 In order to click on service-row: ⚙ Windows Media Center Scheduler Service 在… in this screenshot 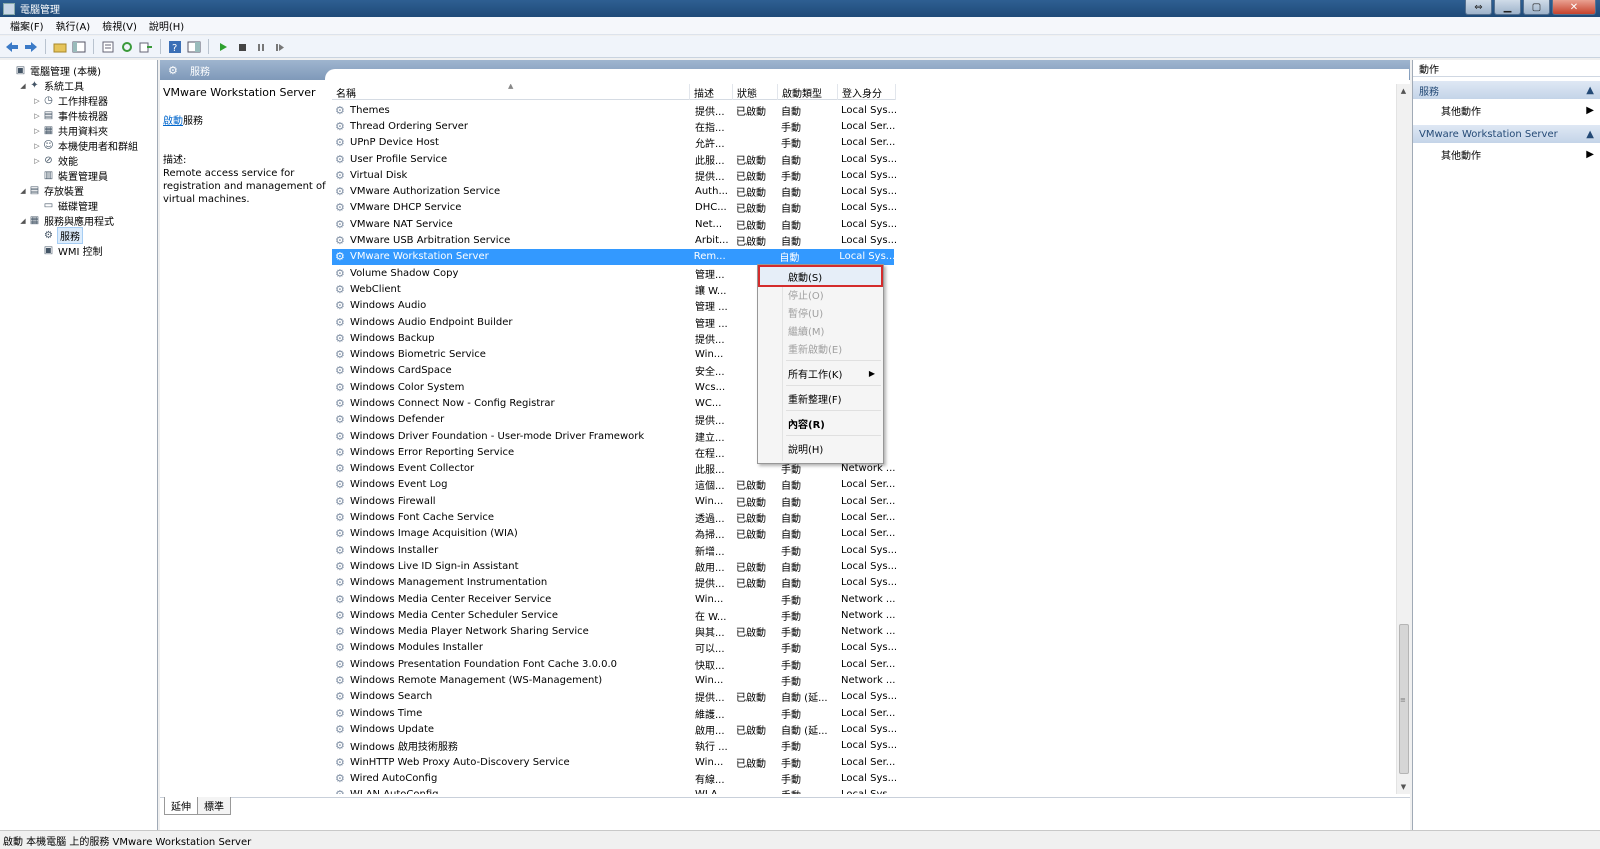, I will do `click(614, 615)`.